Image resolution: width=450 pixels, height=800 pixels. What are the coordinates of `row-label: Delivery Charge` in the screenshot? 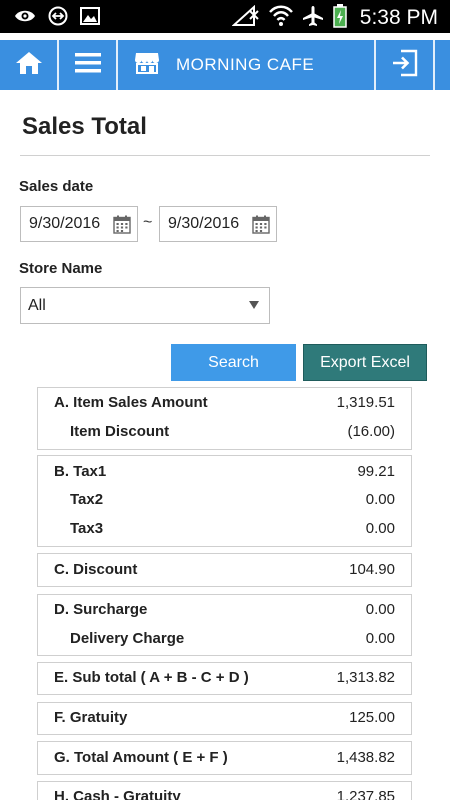 It's located at (127, 638).